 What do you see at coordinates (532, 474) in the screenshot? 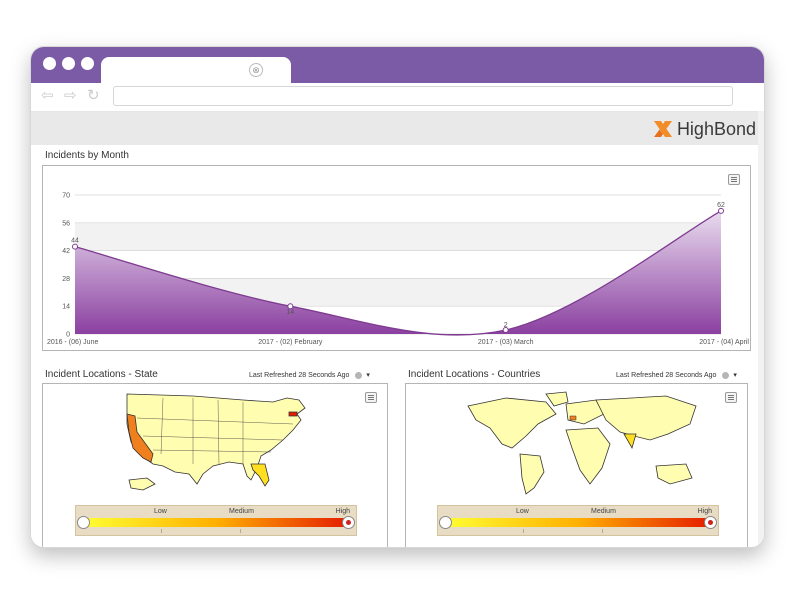
I see `south-america-shape` at bounding box center [532, 474].